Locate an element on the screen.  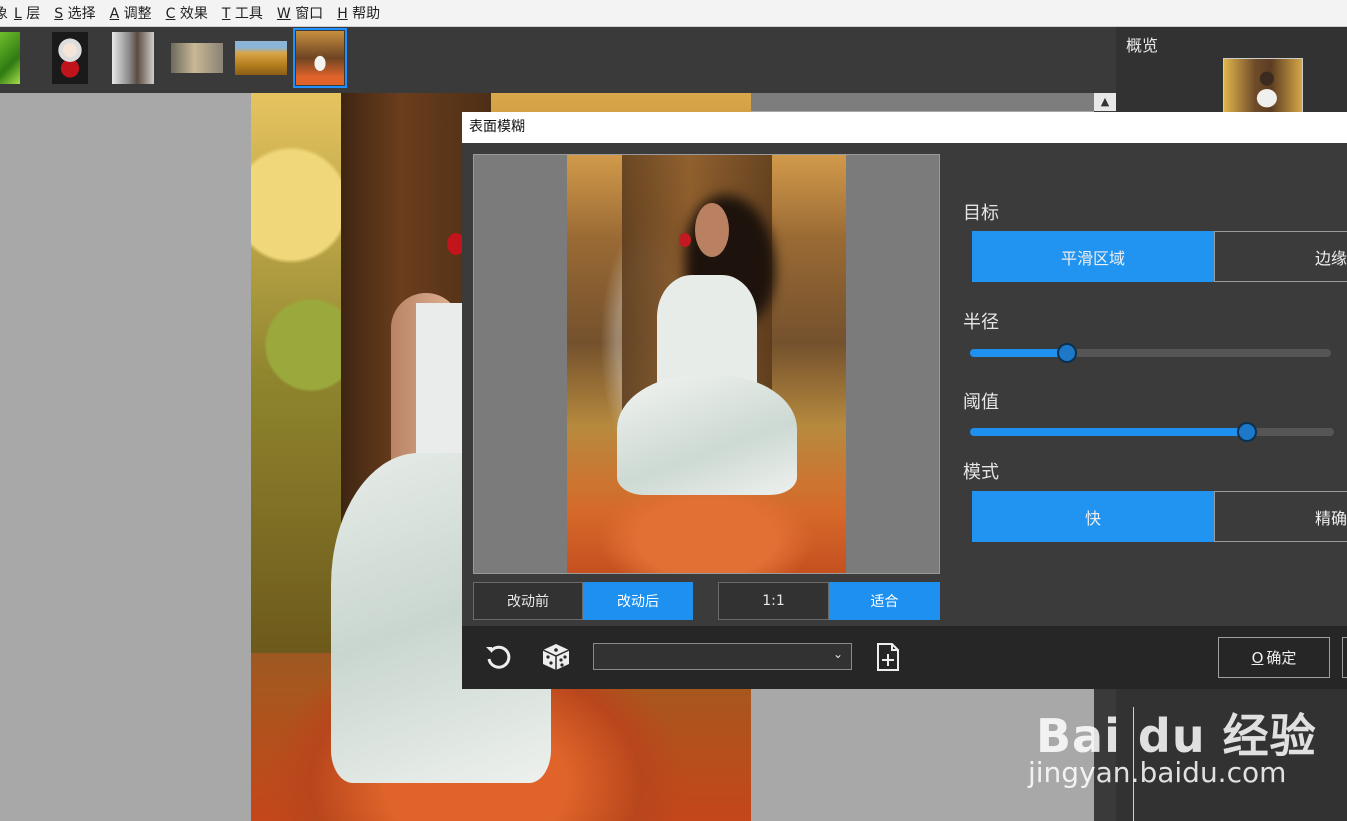
threshold-slider is located at coordinates (1152, 432).